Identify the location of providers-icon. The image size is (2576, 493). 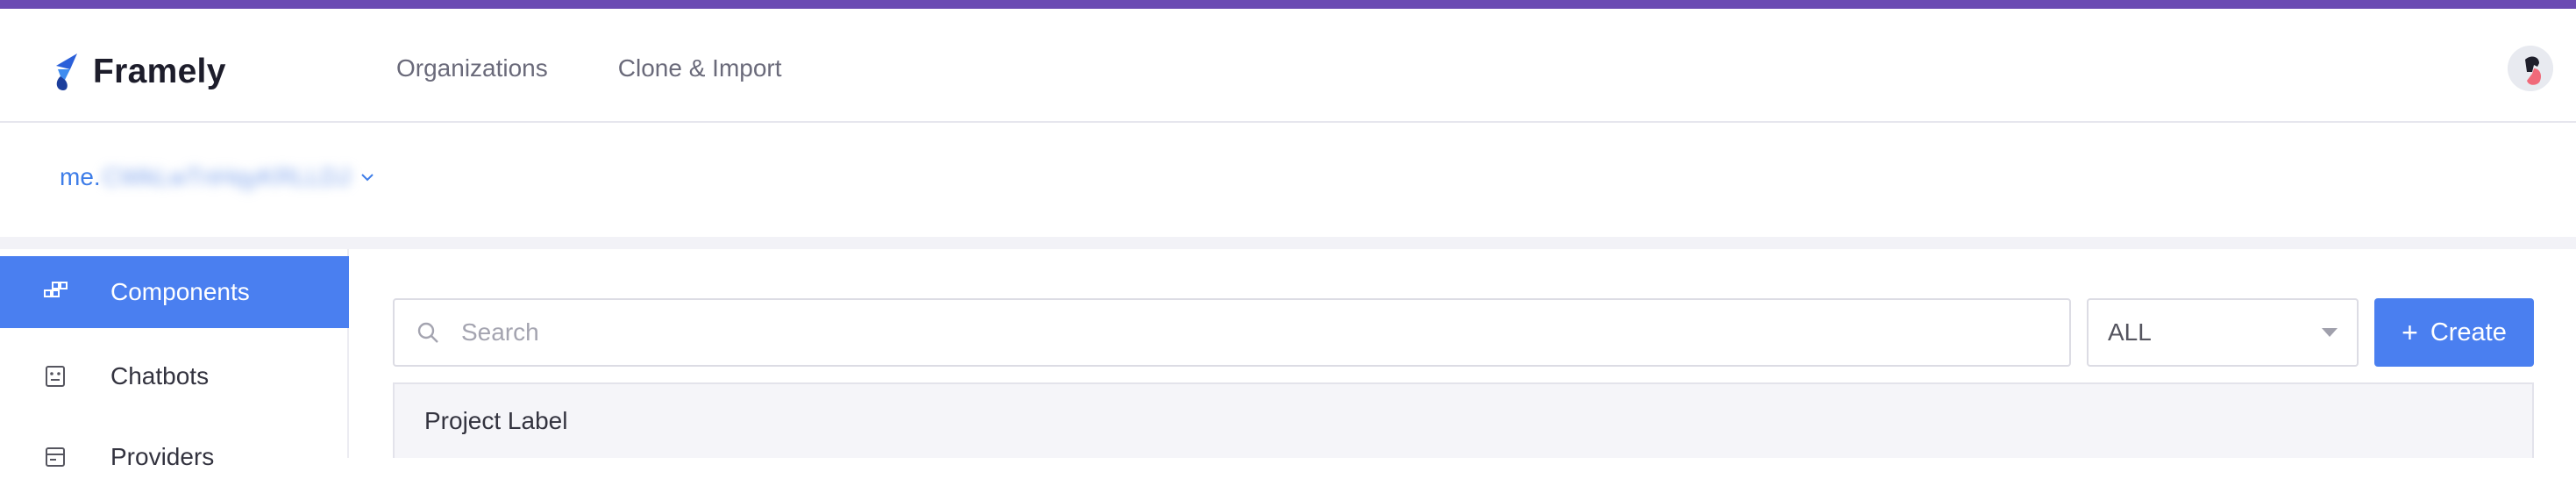
(55, 457).